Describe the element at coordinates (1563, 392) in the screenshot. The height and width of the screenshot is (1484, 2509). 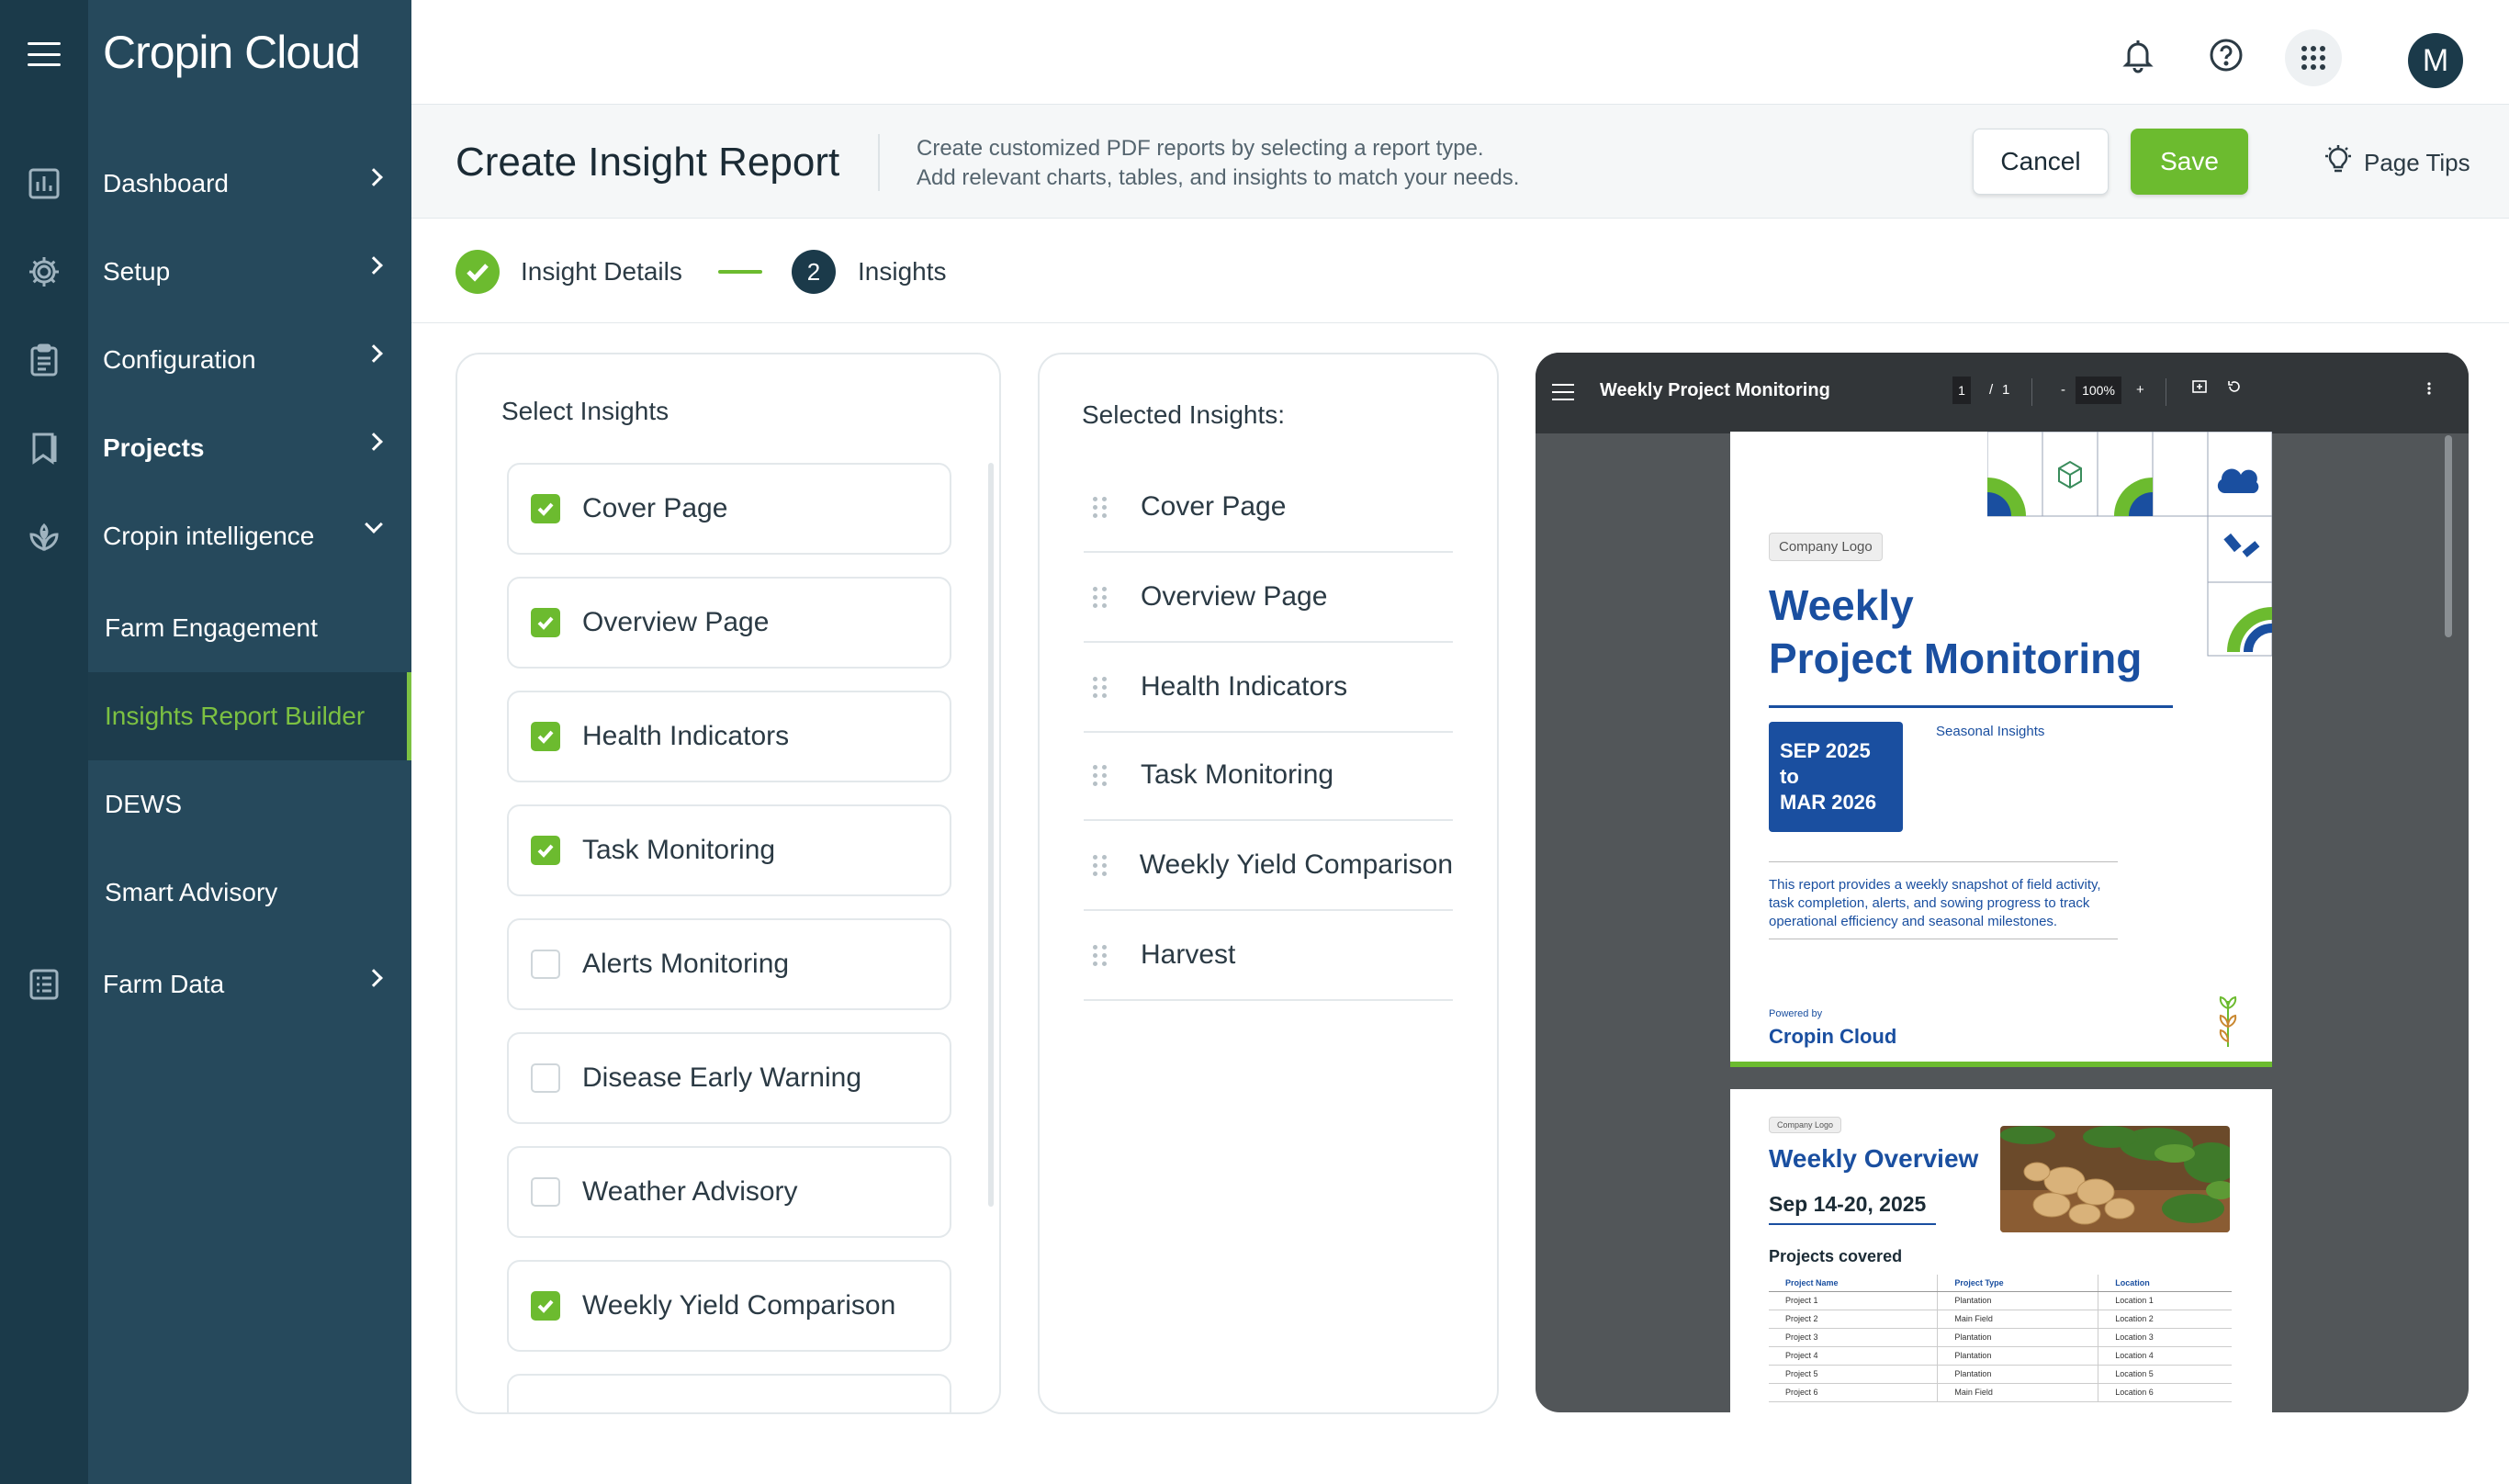
I see `pdf-menu-icon` at that location.